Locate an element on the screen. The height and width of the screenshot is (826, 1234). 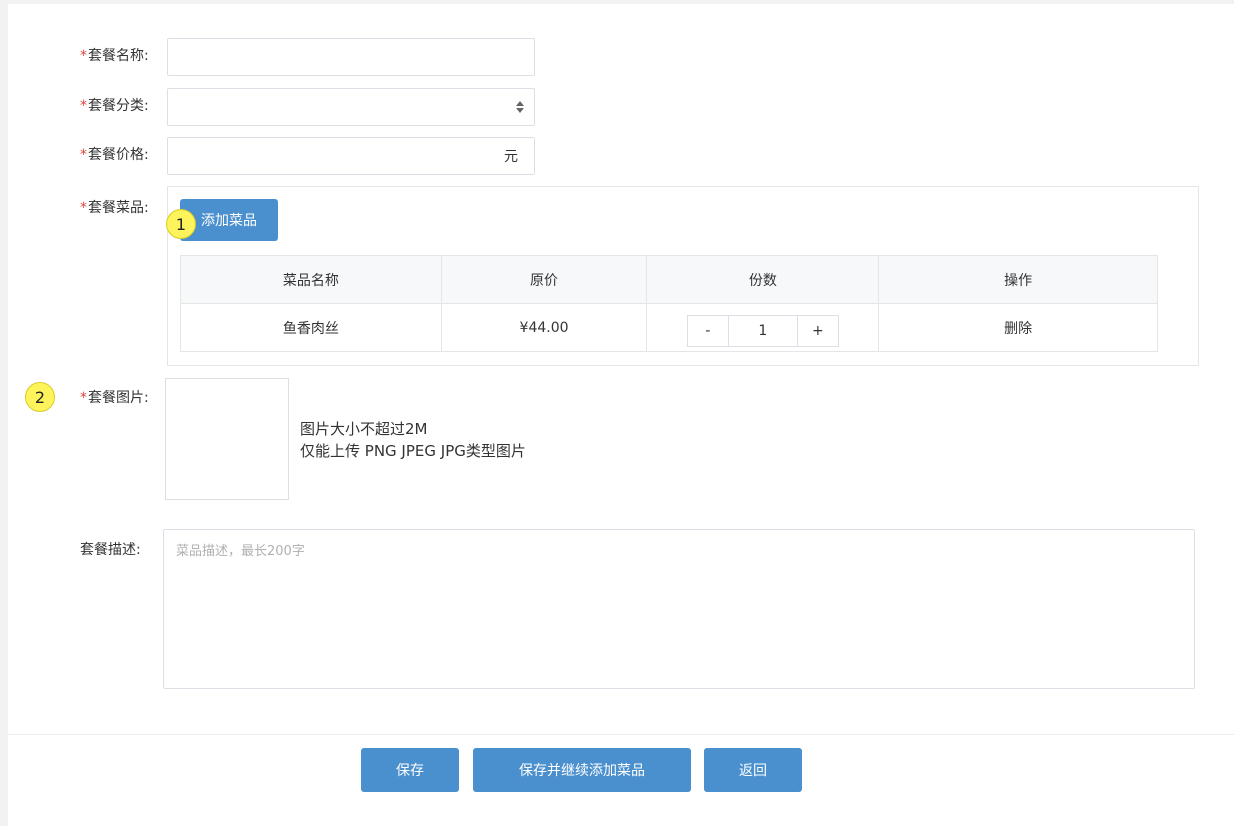
dish-price-cell: ¥44.00 is located at coordinates (544, 327).